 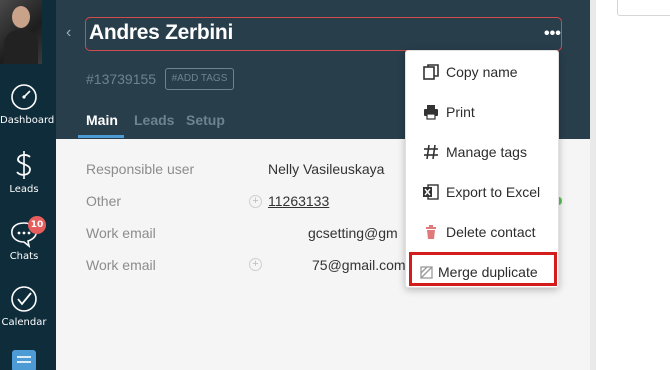 I want to click on list-icon, so click(x=24, y=360).